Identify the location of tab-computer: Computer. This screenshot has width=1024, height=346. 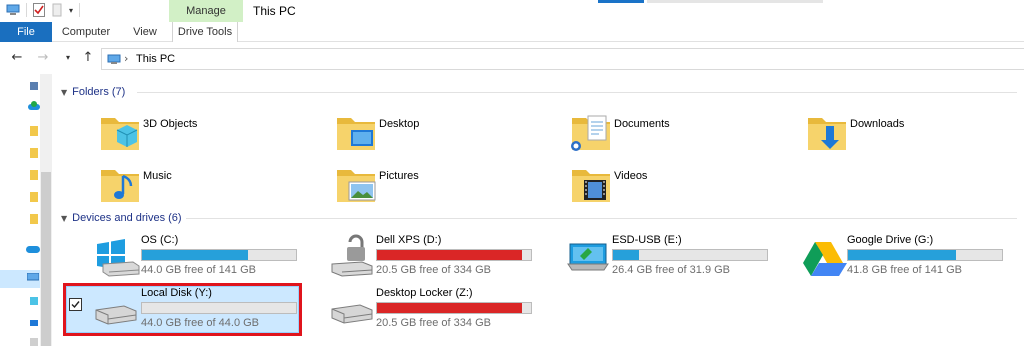
(86, 32).